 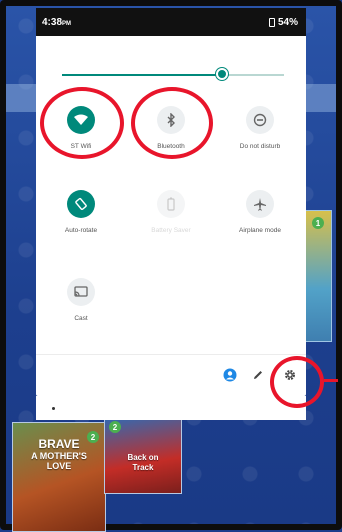 What do you see at coordinates (81, 220) in the screenshot?
I see `tile-auto-rotate: Auto-rotate` at bounding box center [81, 220].